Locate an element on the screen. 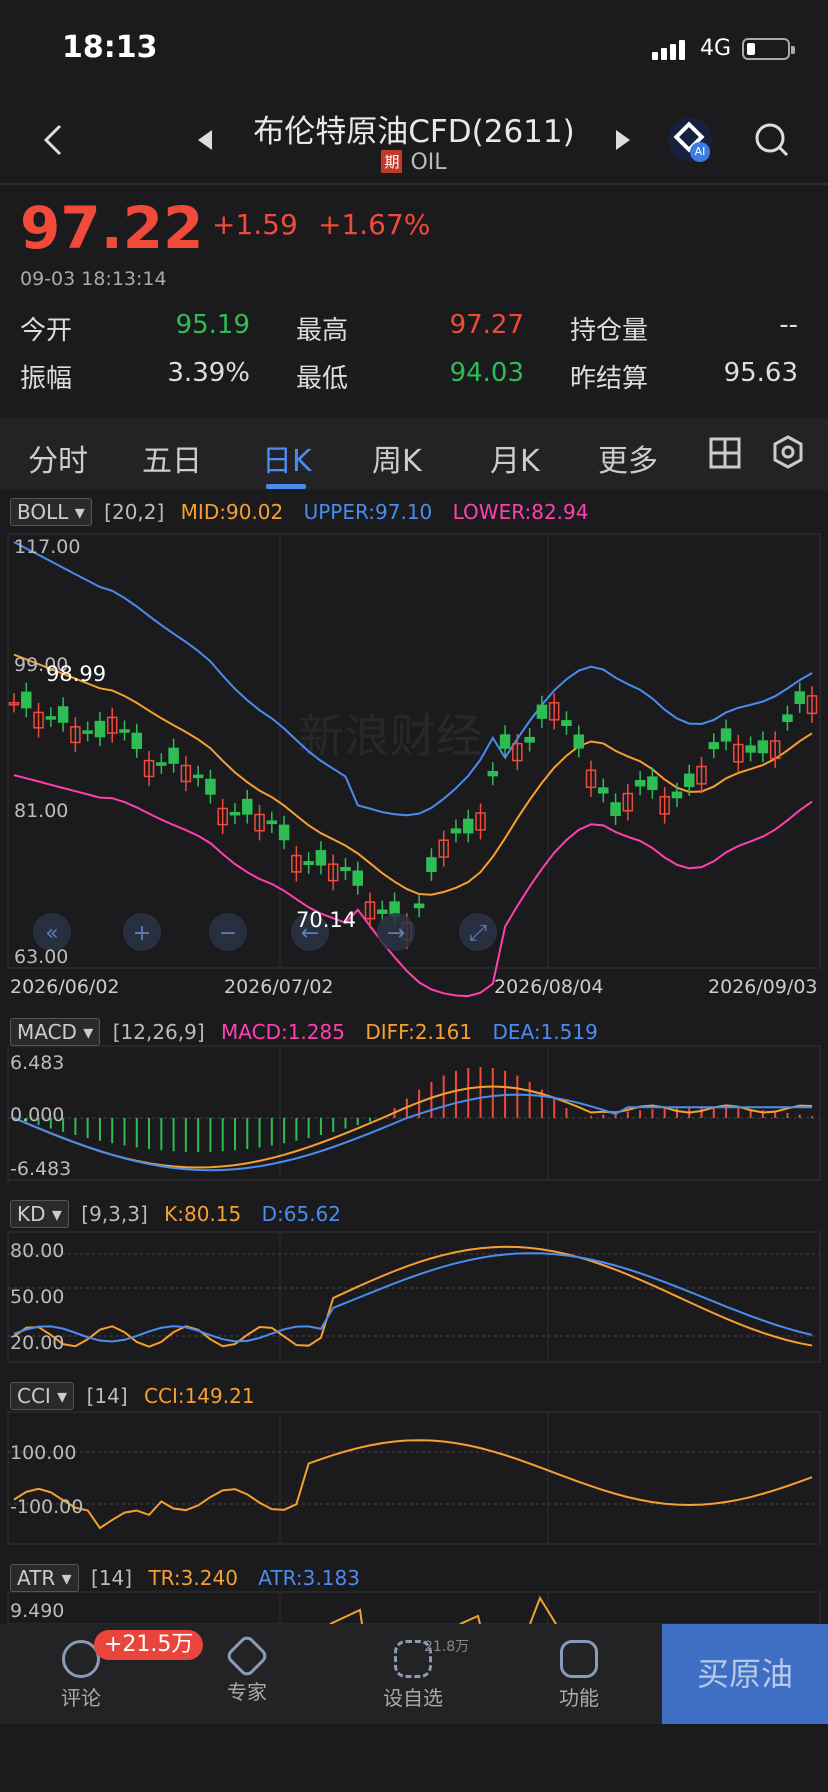 The width and height of the screenshot is (828, 1792). bottom-bar: 评论 +21.5万 专家 设自选 21.8万 功能 买原油 is located at coordinates (414, 1674).